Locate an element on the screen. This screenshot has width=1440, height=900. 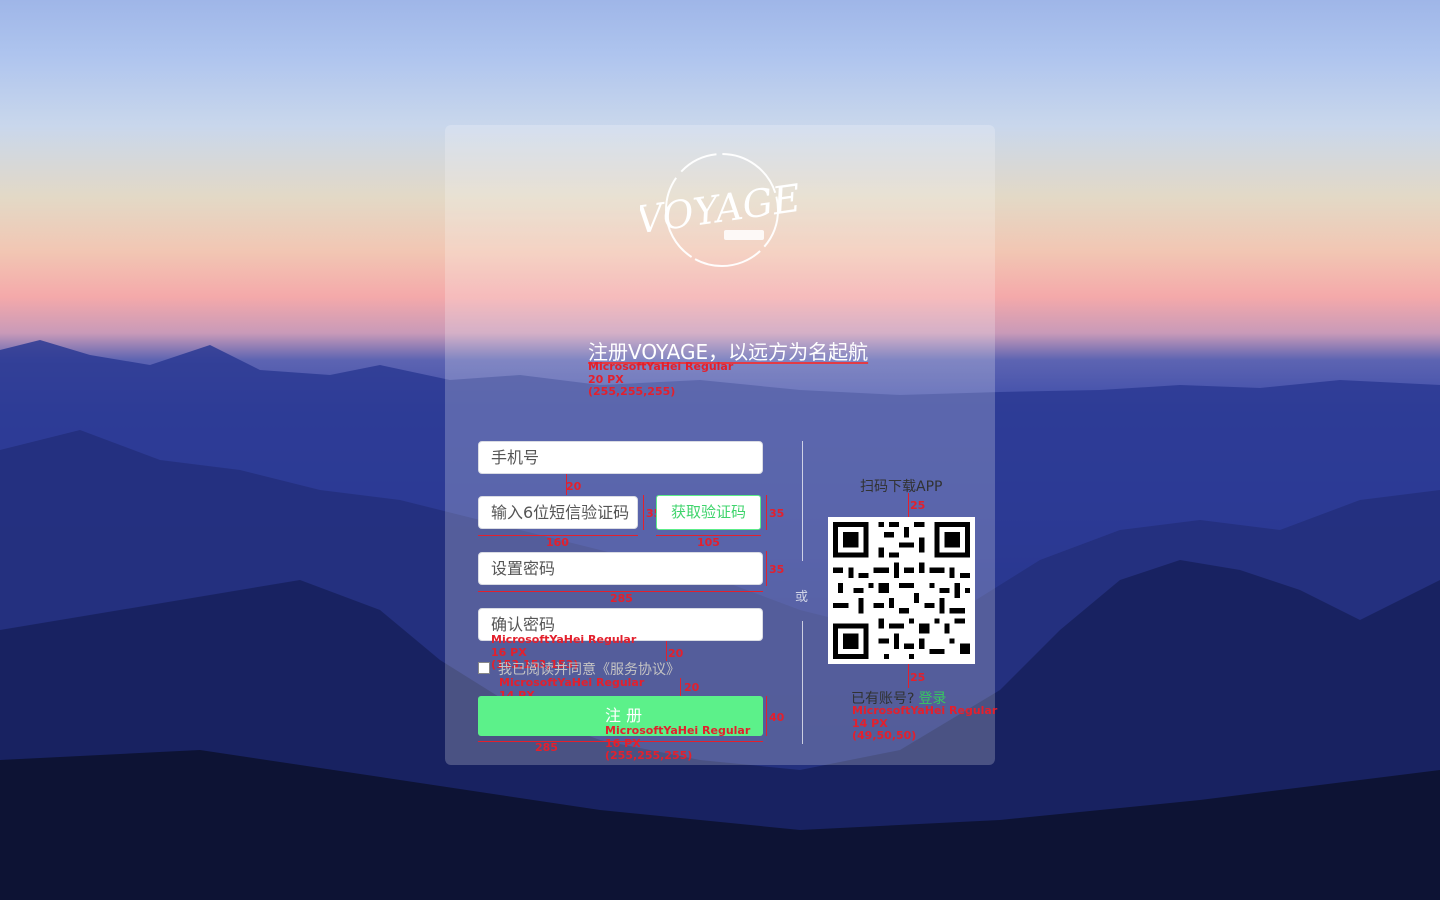
qr-code is located at coordinates (901, 590).